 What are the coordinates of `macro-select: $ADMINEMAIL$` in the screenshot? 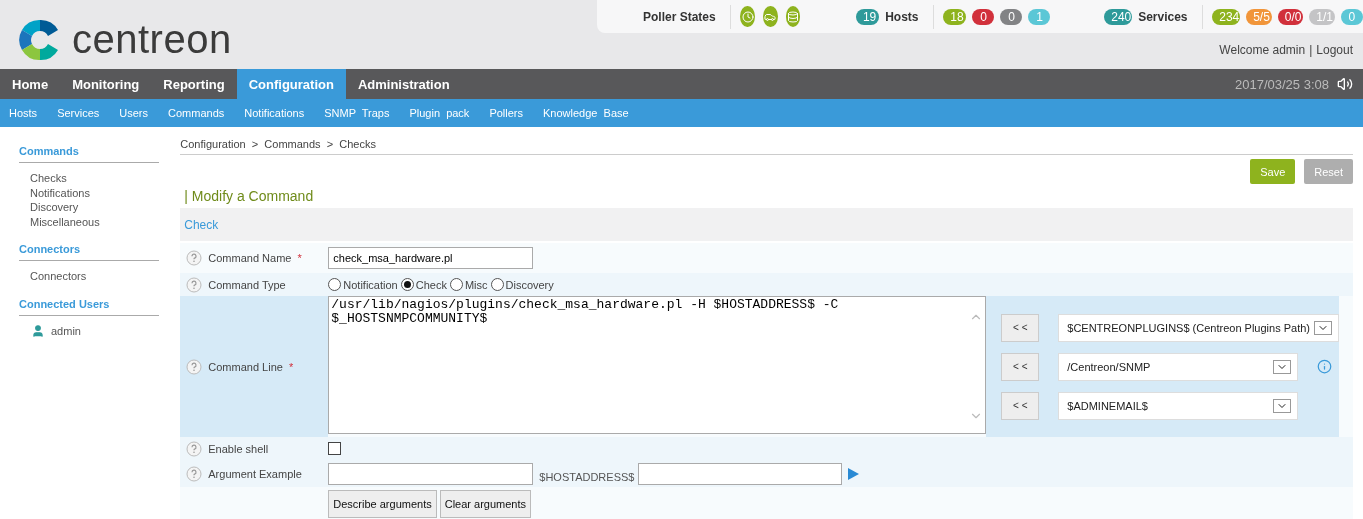 It's located at (1178, 405).